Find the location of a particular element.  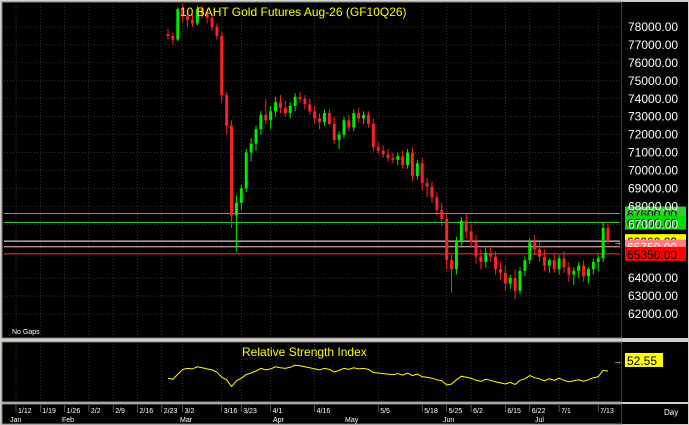

time-tick-label: 1/12 is located at coordinates (25, 411).